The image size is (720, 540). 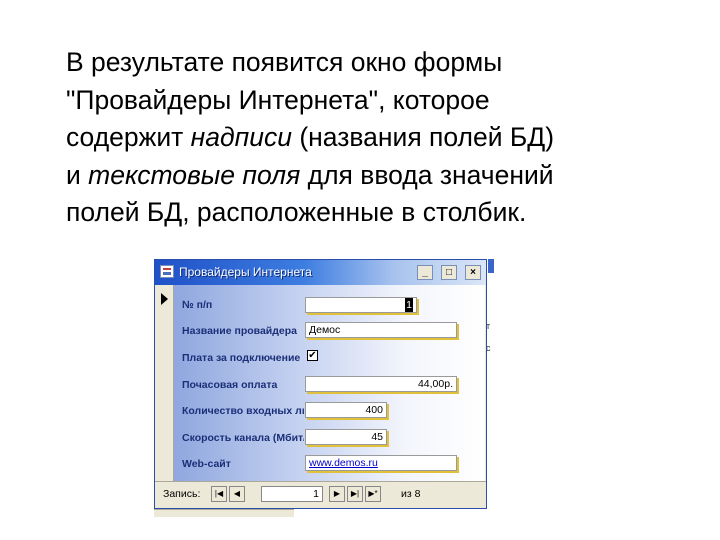 What do you see at coordinates (346, 437) in the screenshot?
I see `field-channel-speed: 45` at bounding box center [346, 437].